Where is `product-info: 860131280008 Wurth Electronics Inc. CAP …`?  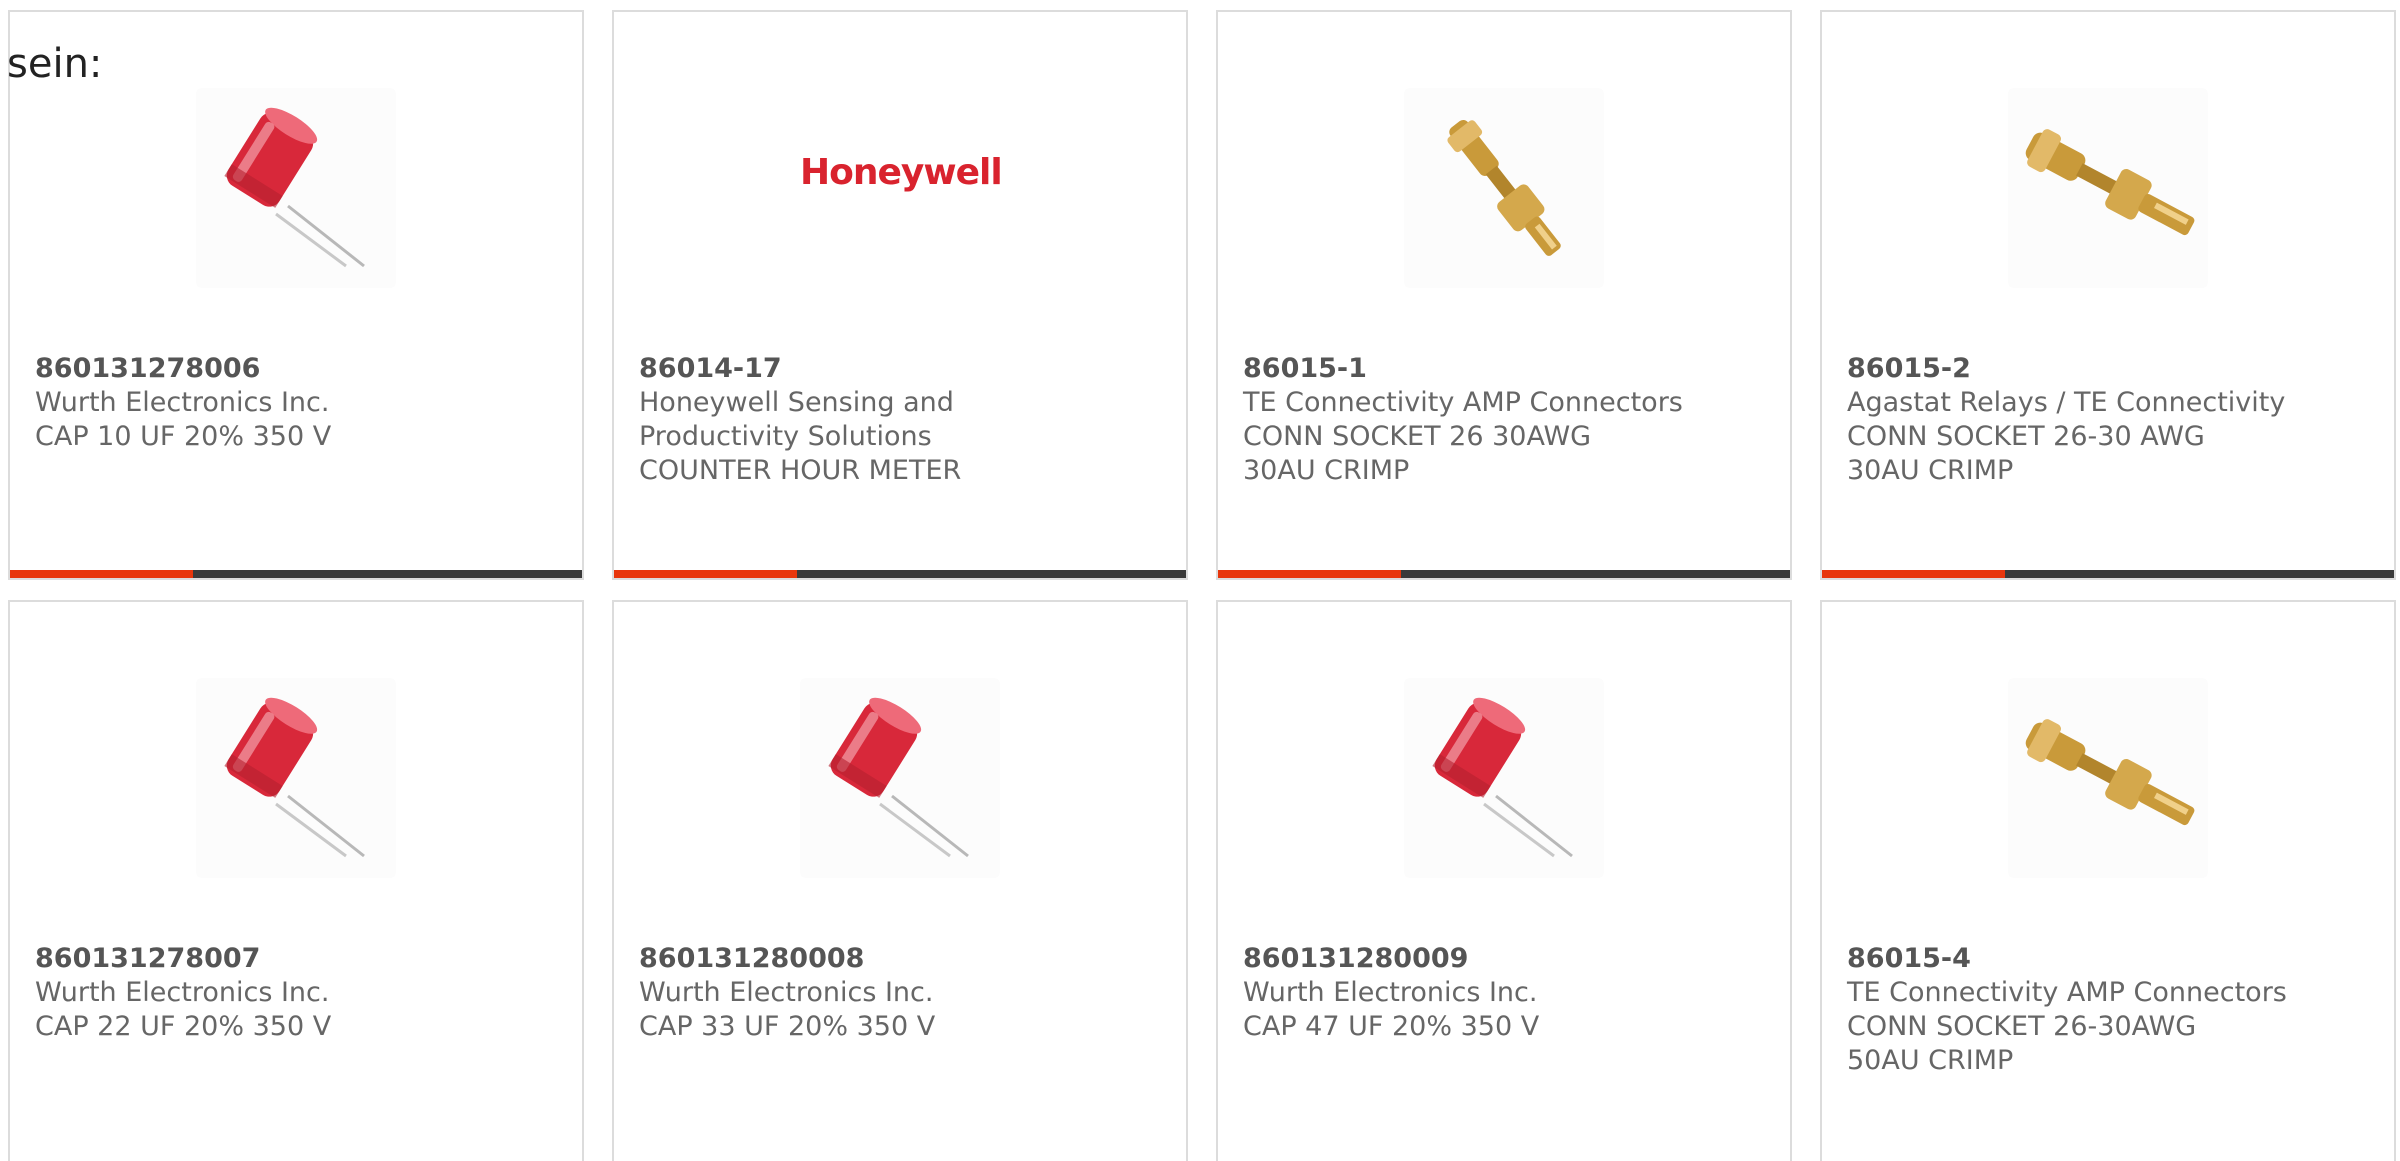 product-info: 860131280008 Wurth Electronics Inc. CAP … is located at coordinates (899, 993).